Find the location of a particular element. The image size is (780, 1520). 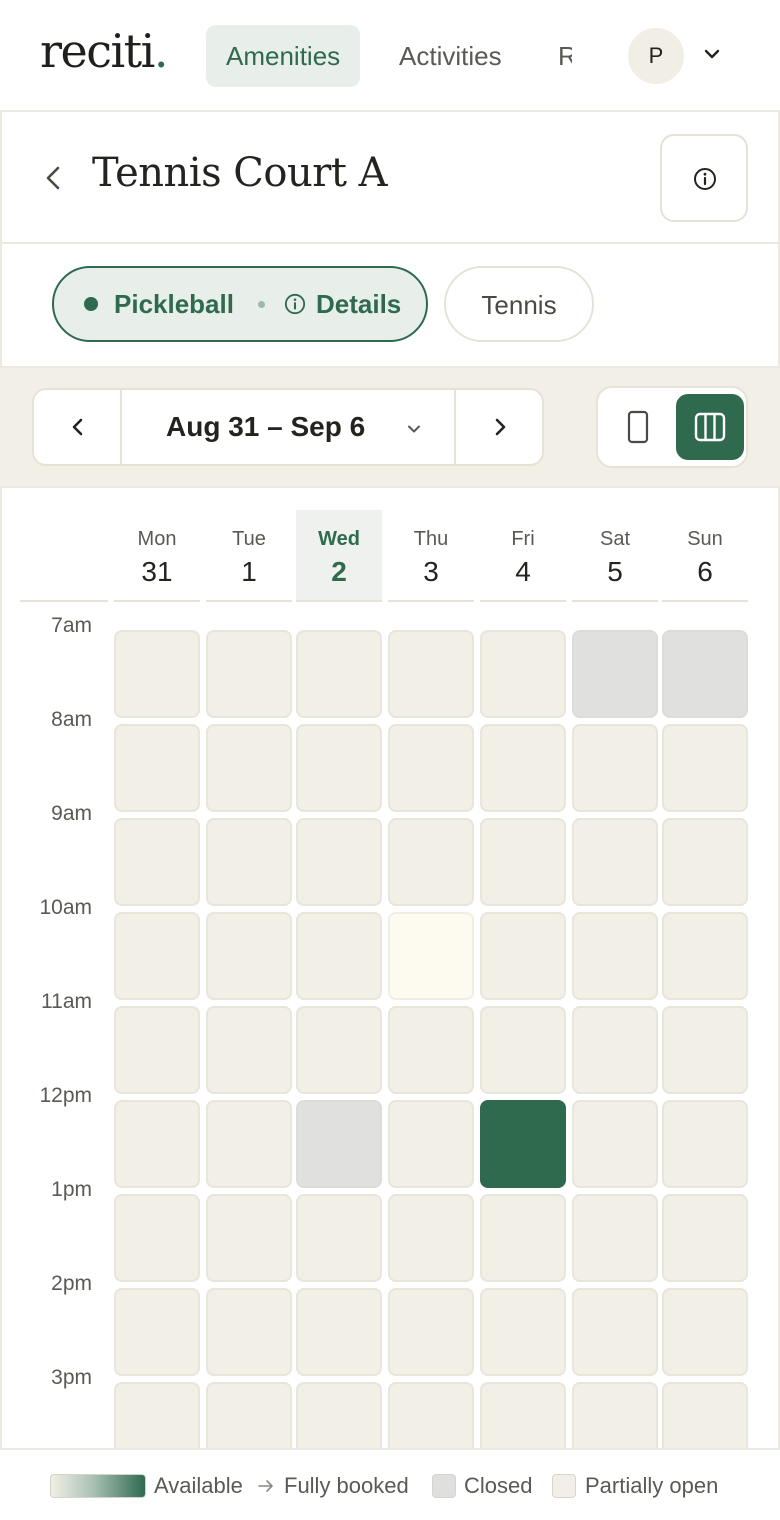

day-number: 2 is located at coordinates (339, 571).